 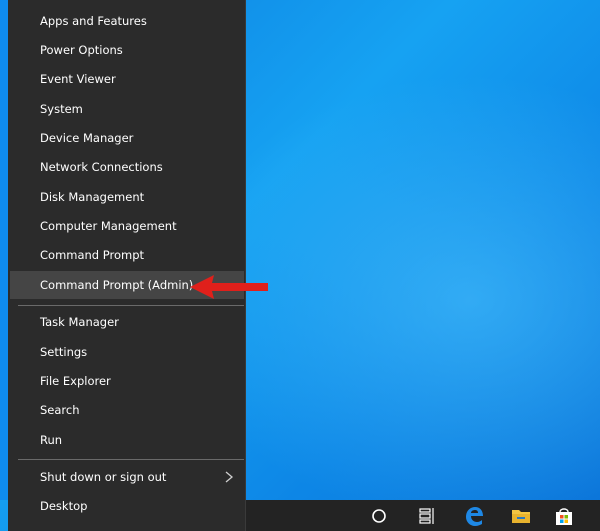 What do you see at coordinates (127, 197) in the screenshot?
I see `menu-item-disk-management: Disk Management` at bounding box center [127, 197].